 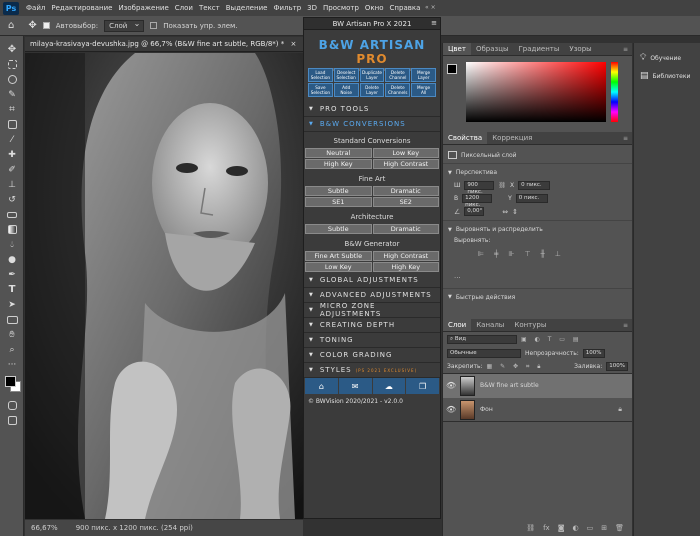 I want to click on learn-panel-button: 💡︎ Обучение, so click(x=667, y=58).